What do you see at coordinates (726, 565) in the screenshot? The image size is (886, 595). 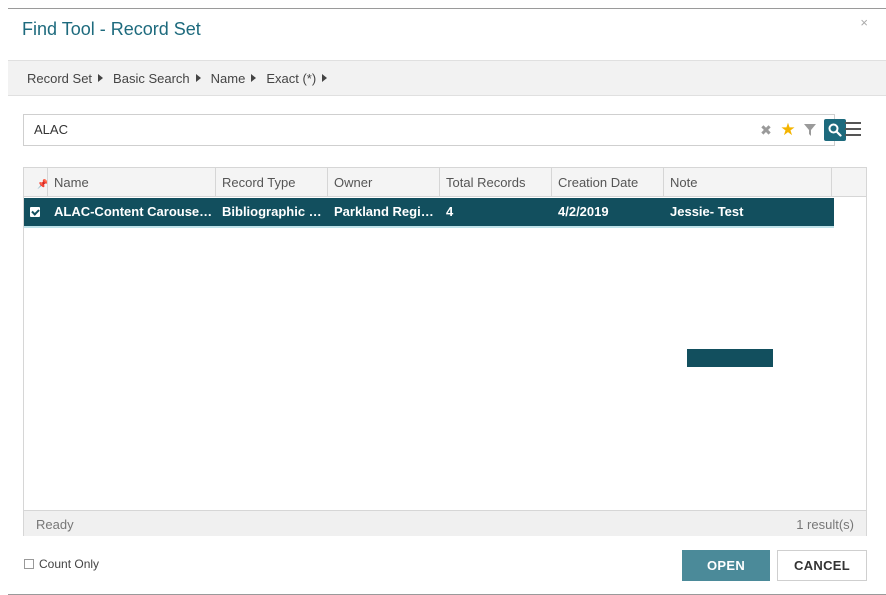 I see `open-button: OPEN` at bounding box center [726, 565].